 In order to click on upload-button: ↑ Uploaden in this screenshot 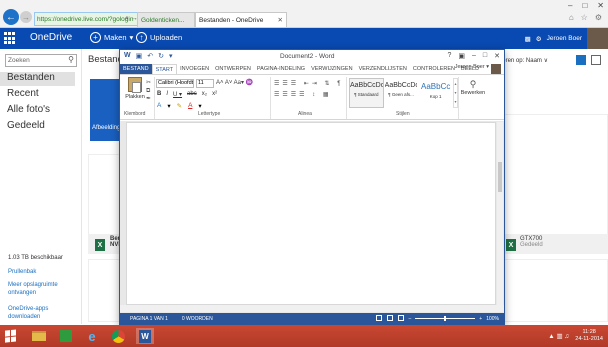, I will do `click(159, 37)`.